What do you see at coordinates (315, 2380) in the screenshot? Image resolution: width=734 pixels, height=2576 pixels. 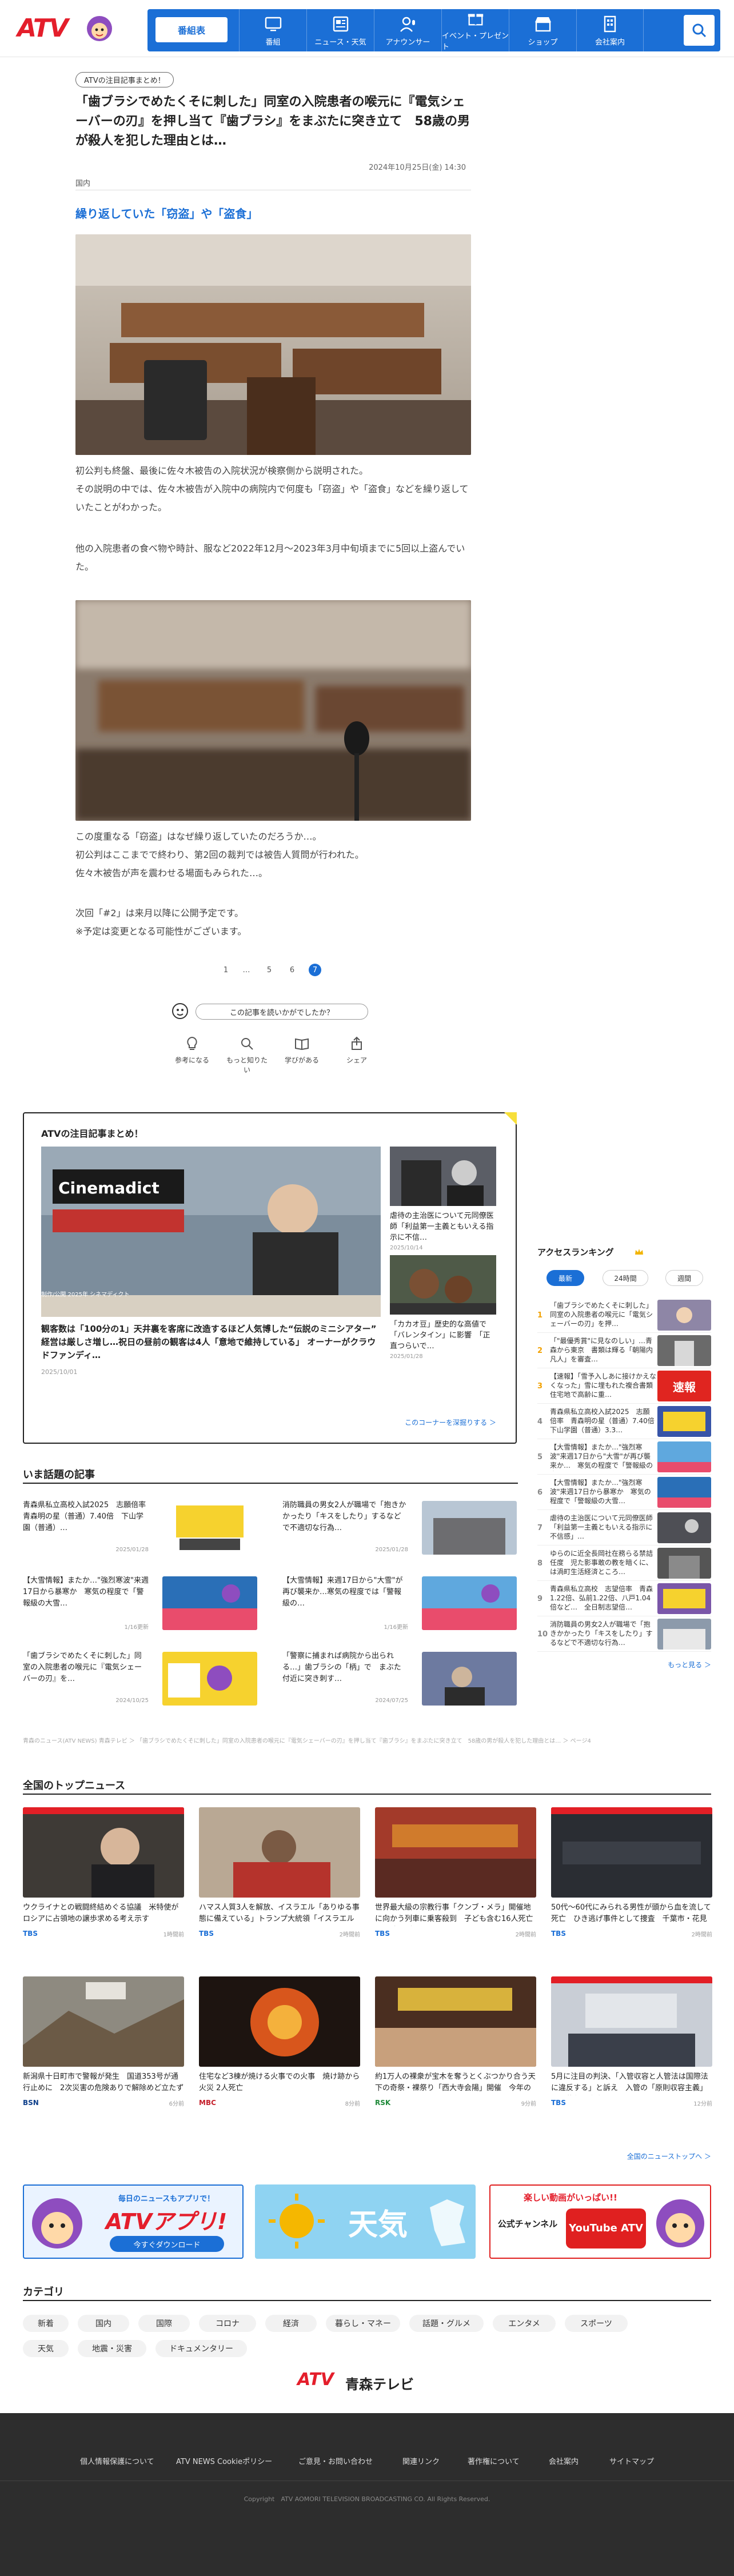 I see `footer-logo: ATV` at bounding box center [315, 2380].